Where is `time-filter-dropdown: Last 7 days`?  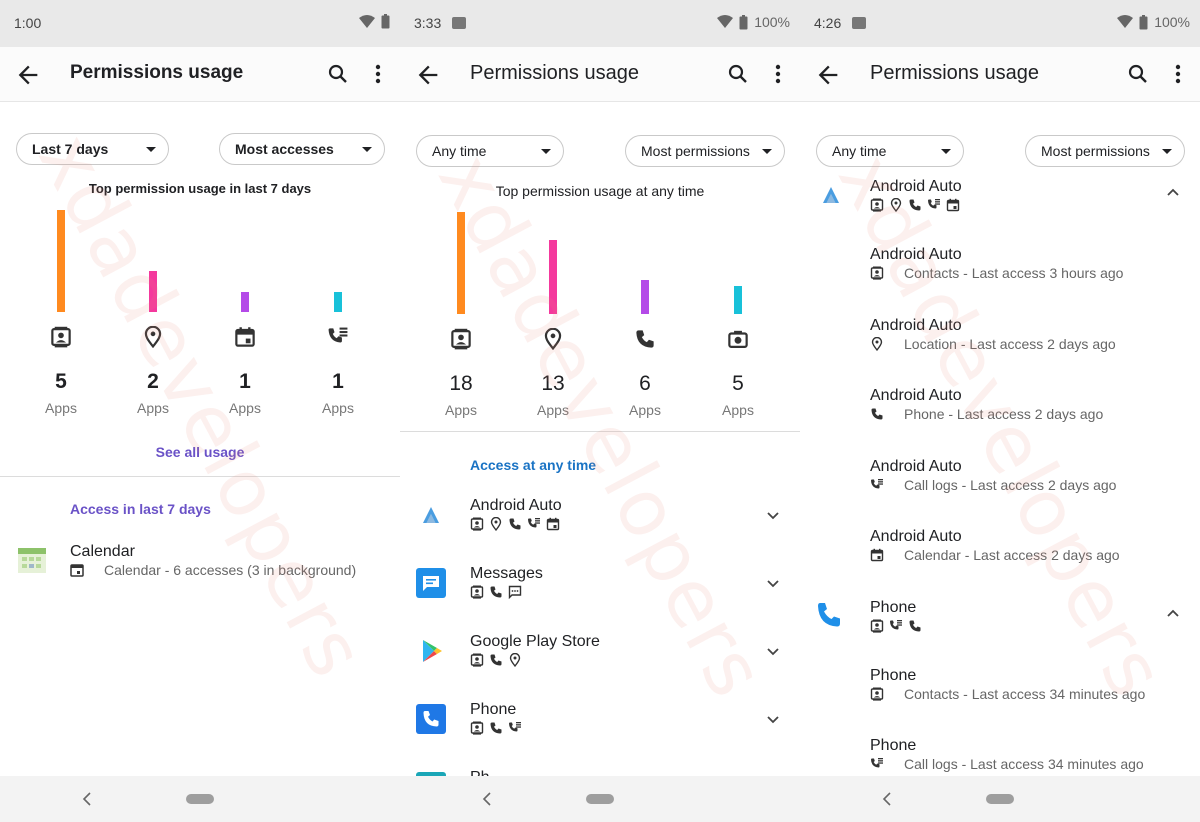
time-filter-dropdown: Last 7 days is located at coordinates (92, 149).